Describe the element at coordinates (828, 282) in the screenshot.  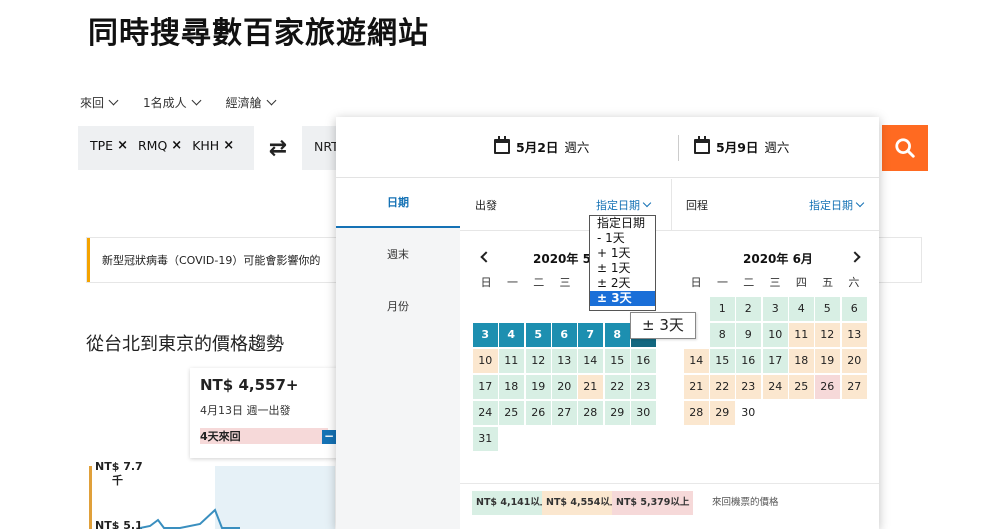
I see `weekday-label: 五` at that location.